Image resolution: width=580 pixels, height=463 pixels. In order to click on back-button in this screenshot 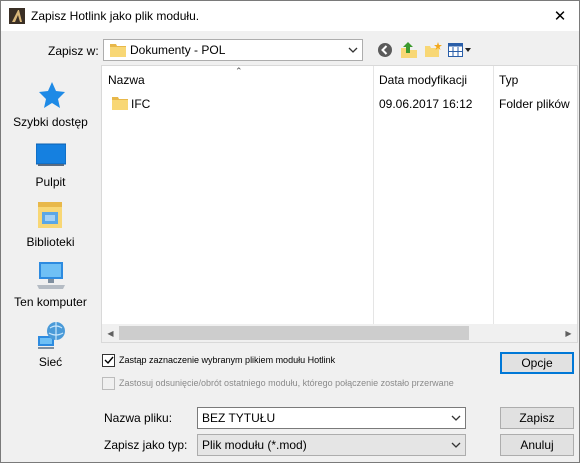, I will do `click(385, 50)`.